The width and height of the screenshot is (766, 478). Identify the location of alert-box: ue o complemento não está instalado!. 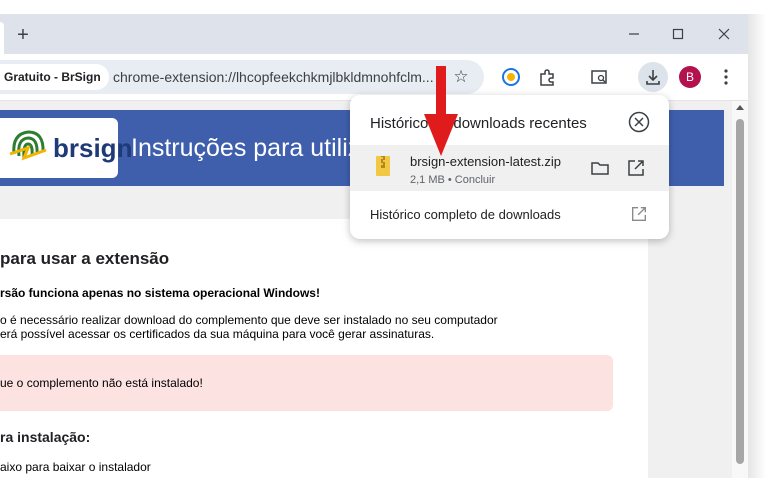
(306, 383).